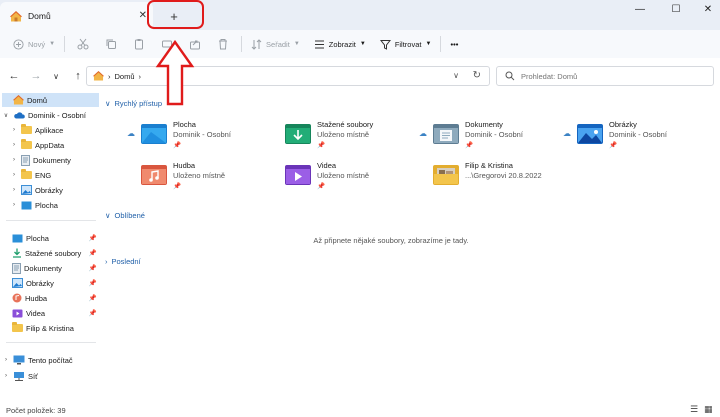 This screenshot has width=720, height=417. What do you see at coordinates (49, 130) in the screenshot?
I see `sidebar-item-label: Aplikace` at bounding box center [49, 130].